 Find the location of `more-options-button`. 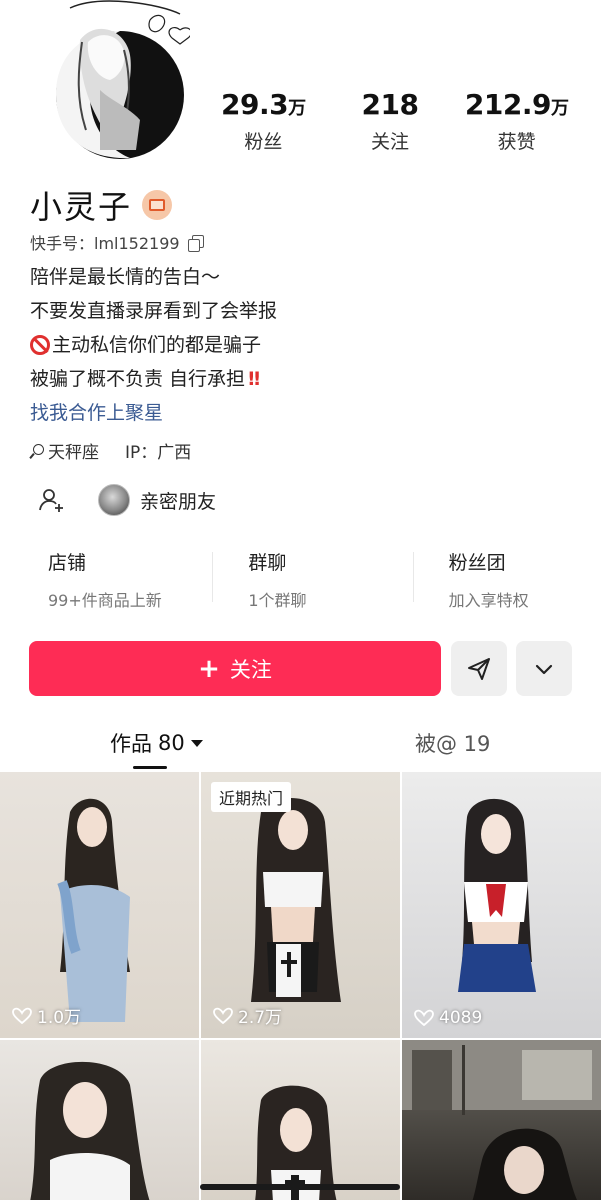

more-options-button is located at coordinates (544, 668).